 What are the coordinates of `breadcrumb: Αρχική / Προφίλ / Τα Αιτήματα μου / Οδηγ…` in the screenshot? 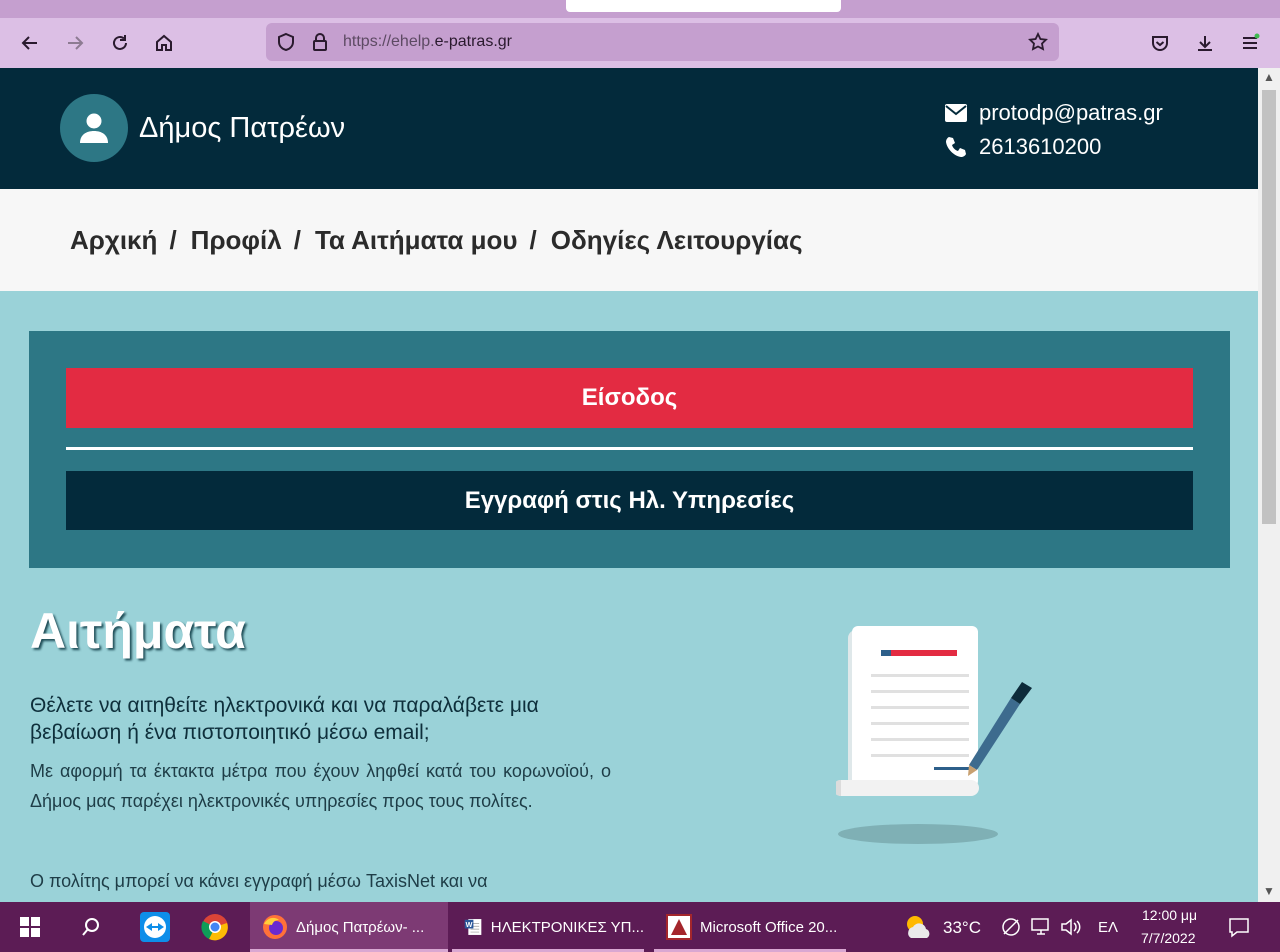 It's located at (629, 240).